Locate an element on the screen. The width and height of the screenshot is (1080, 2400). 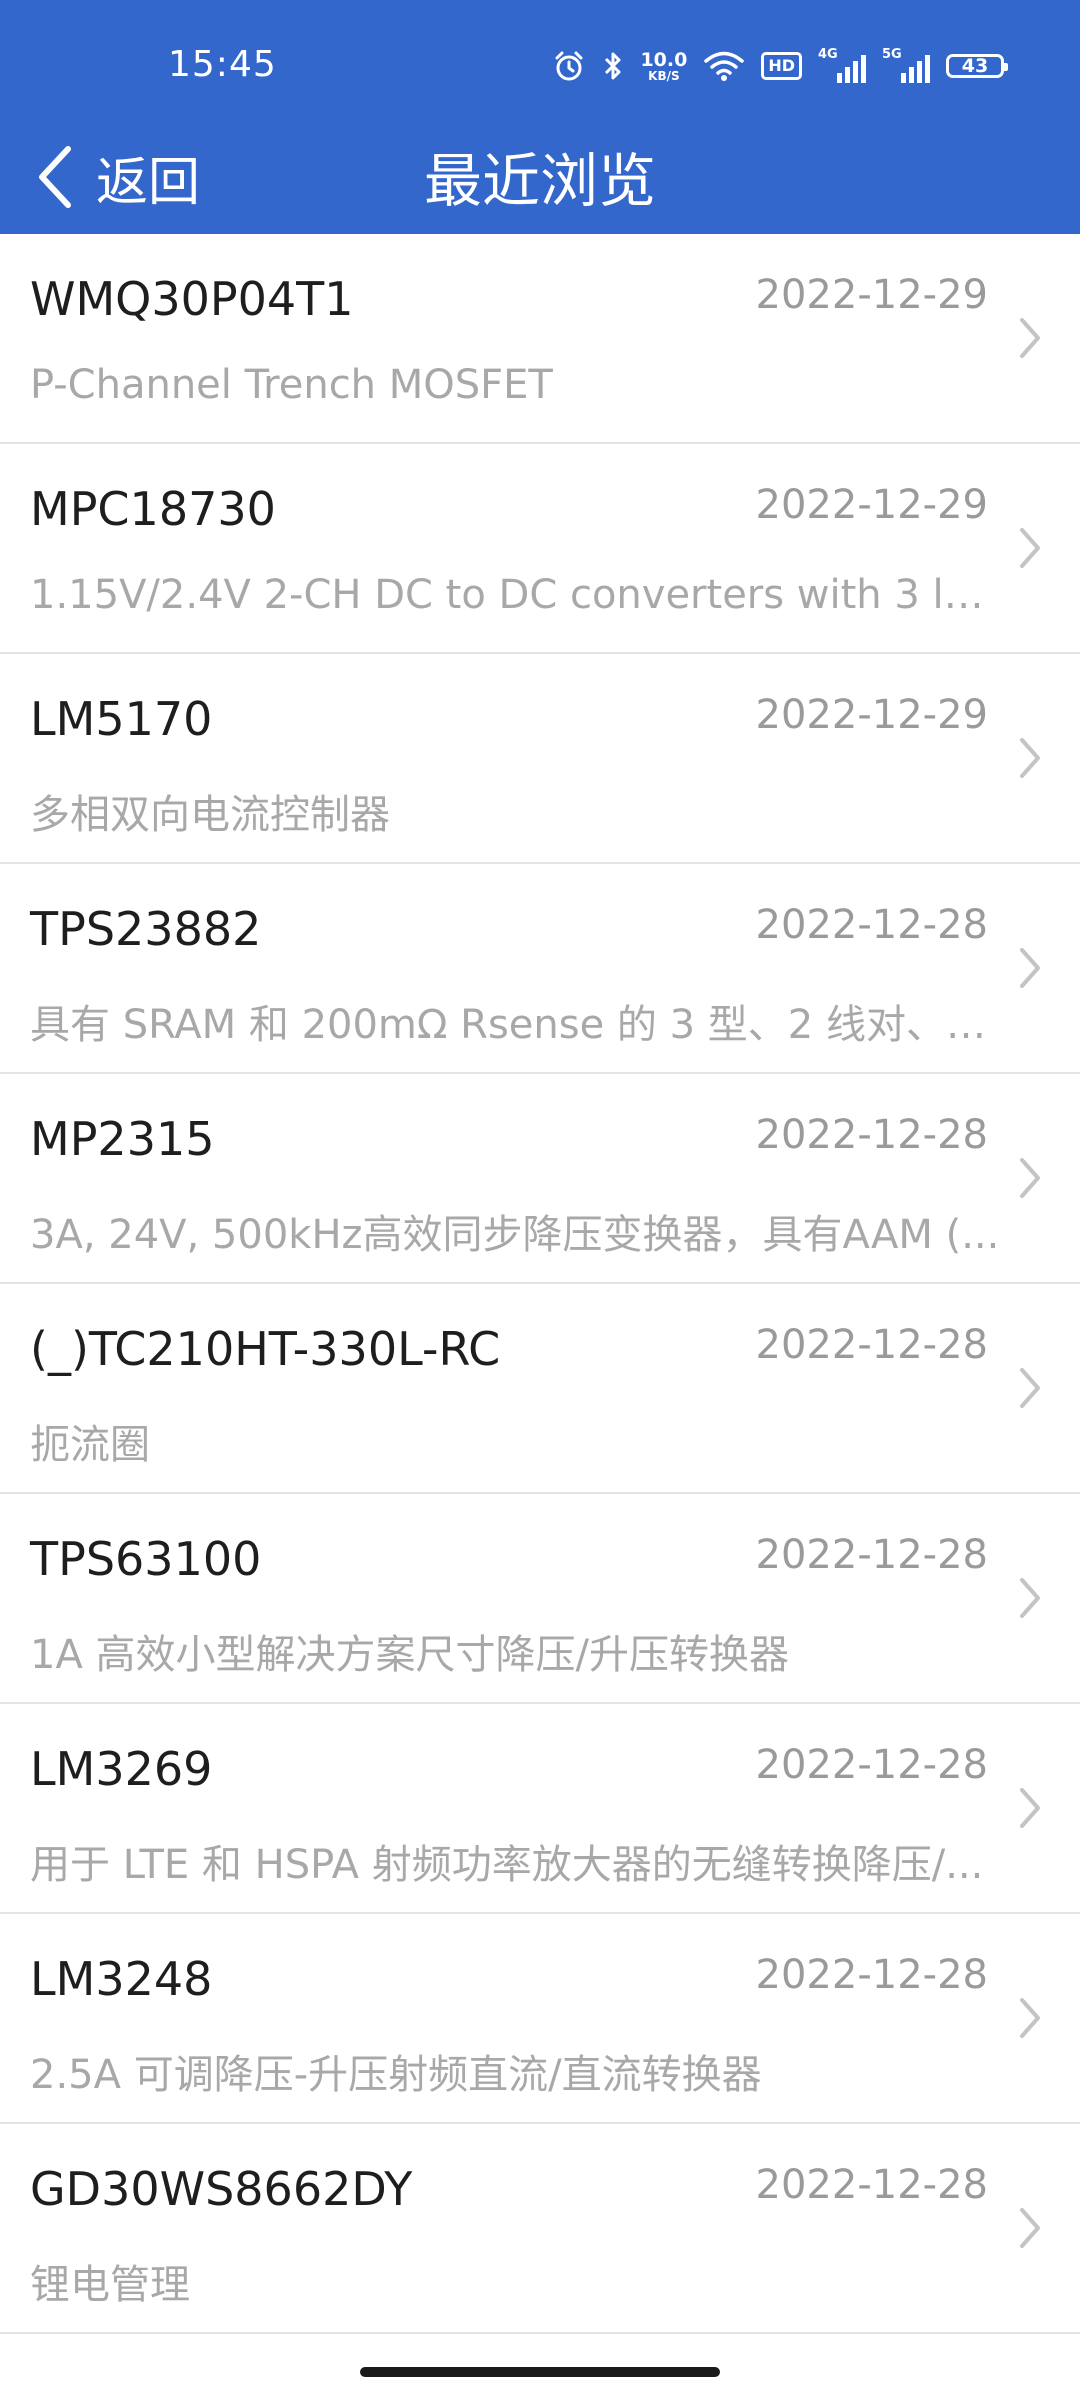
list-item: GD30WS8662DY 2022-12-28 锂电管理 is located at coordinates (540, 2229).